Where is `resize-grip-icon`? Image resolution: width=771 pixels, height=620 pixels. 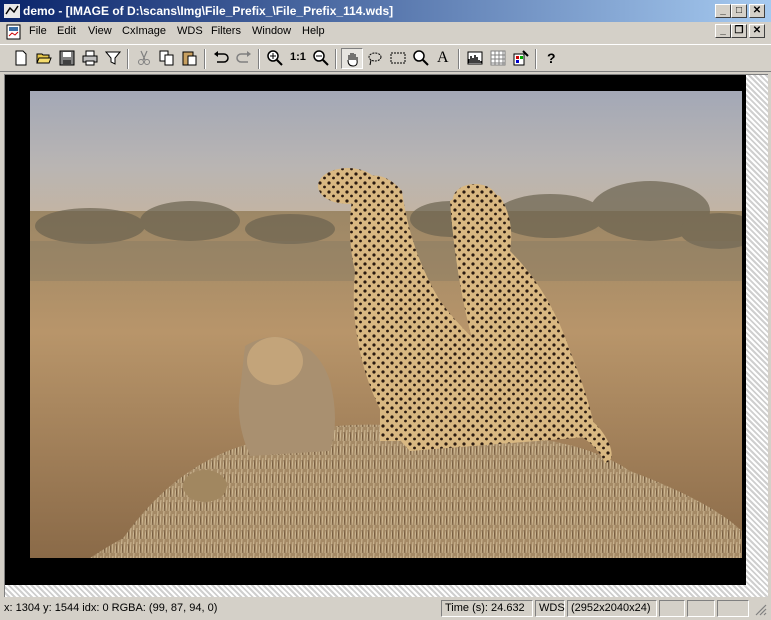 resize-grip-icon is located at coordinates (761, 610).